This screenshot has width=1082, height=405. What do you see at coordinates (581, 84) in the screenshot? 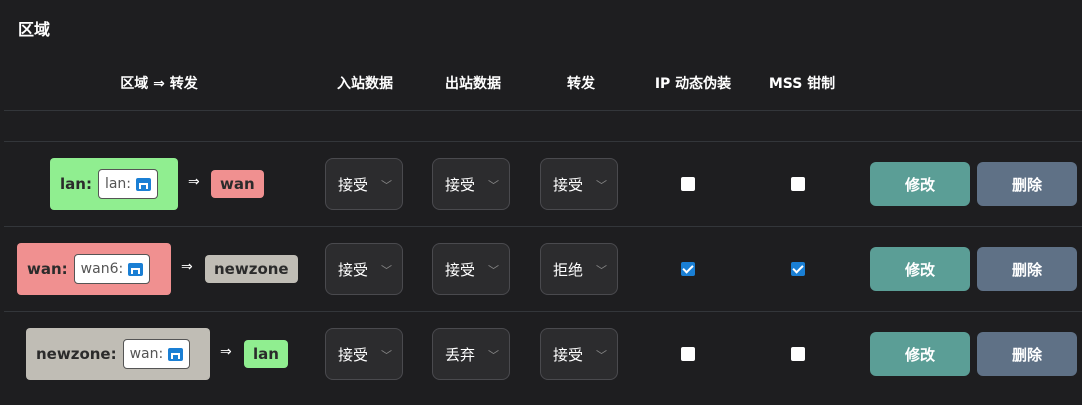
I see `header-forward: 转发` at bounding box center [581, 84].